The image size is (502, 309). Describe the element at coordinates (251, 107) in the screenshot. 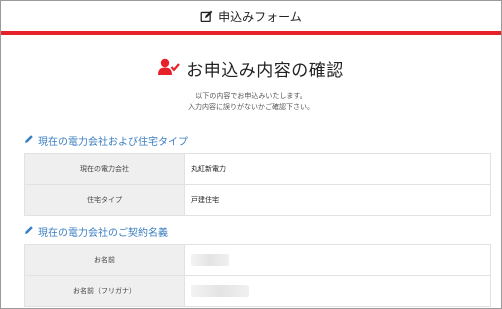

I see `intro-line-2: 入力内容に誤りがないかご確認下さい。` at that location.